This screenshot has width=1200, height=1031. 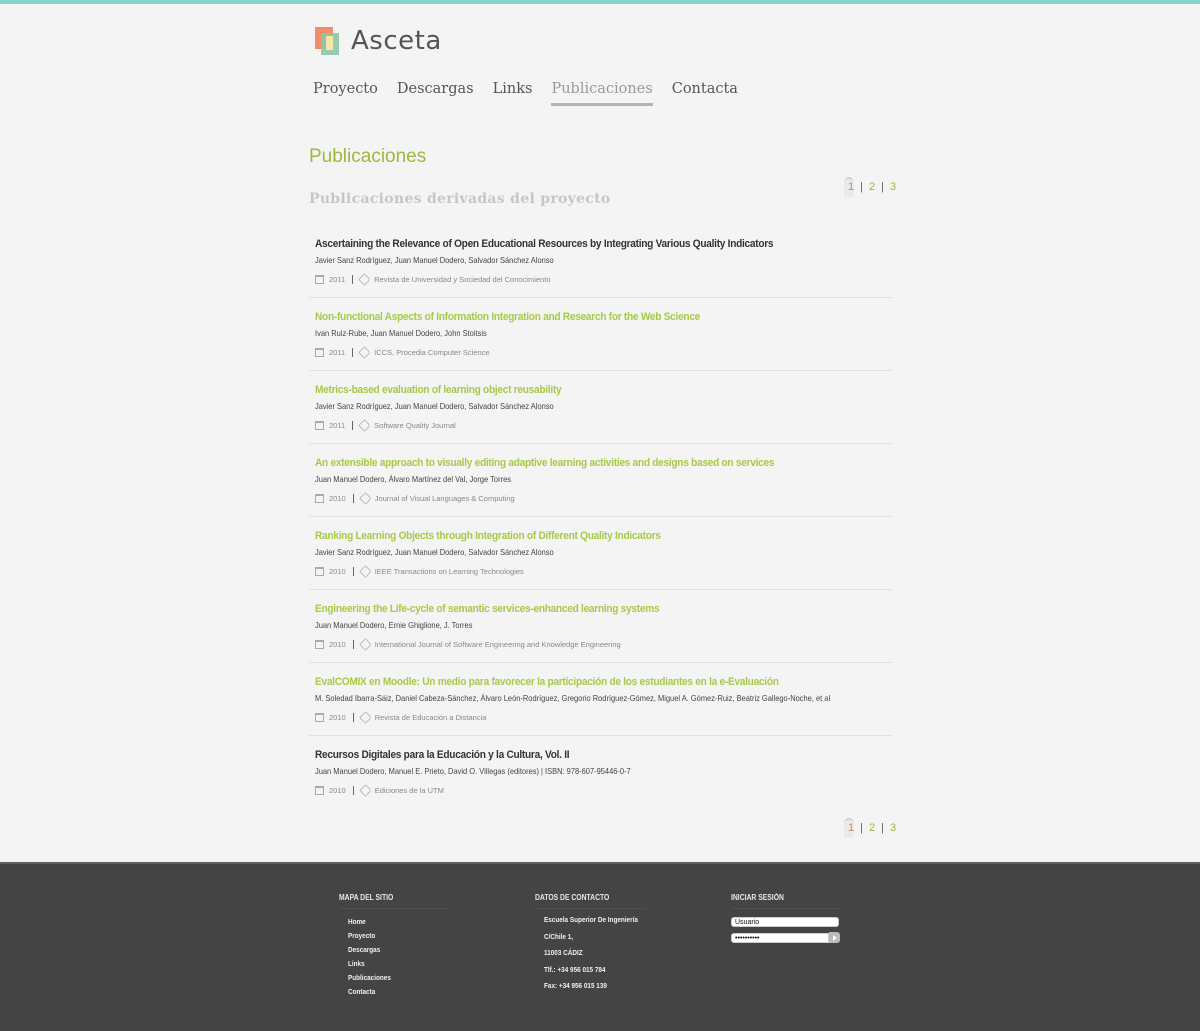 I want to click on pagination-top: 1 | 2 | 3, so click(x=870, y=187).